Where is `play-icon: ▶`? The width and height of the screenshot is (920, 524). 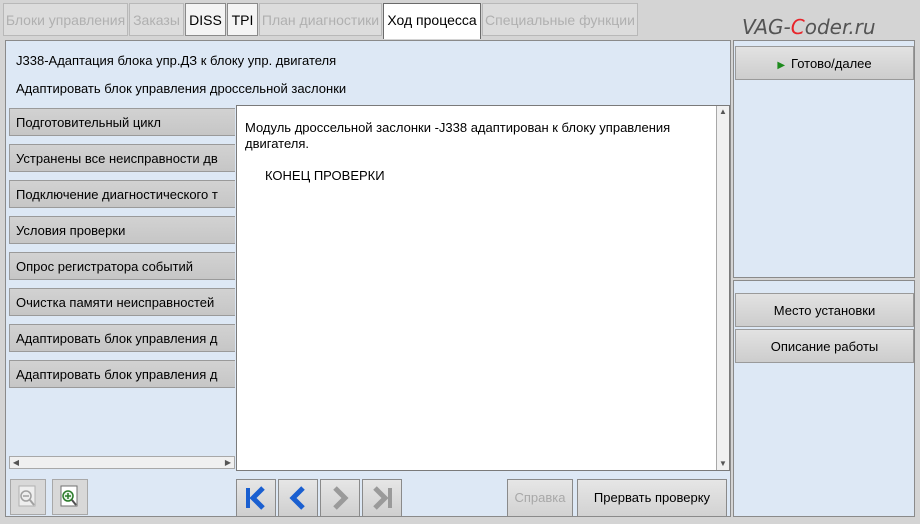
play-icon: ▶ is located at coordinates (781, 65).